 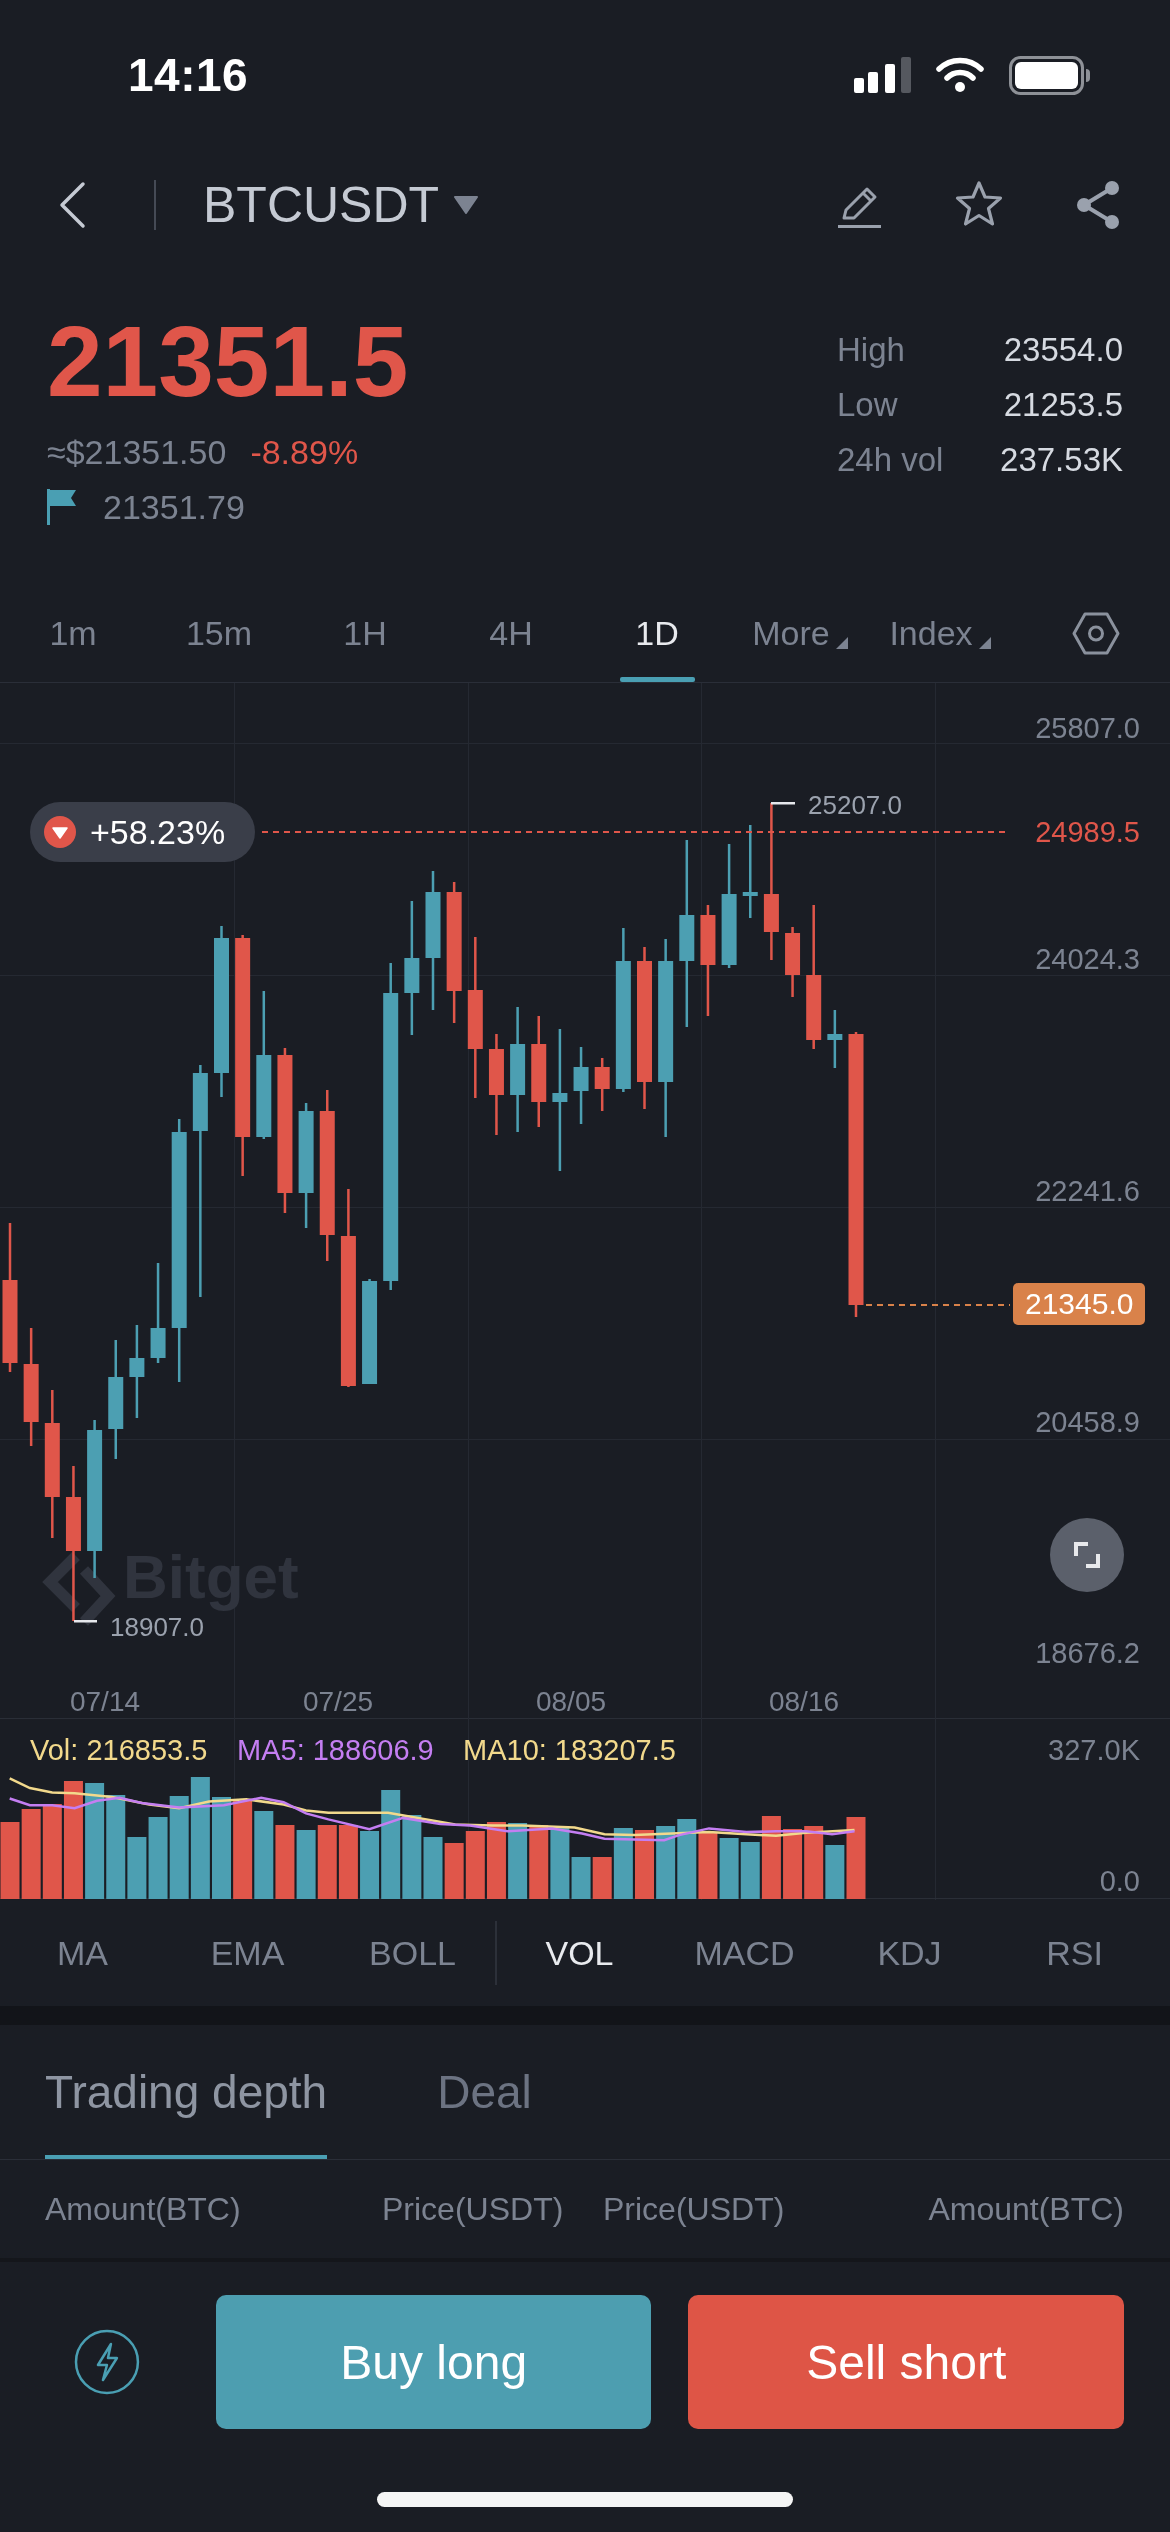 What do you see at coordinates (783, 803) in the screenshot?
I see `high-marker` at bounding box center [783, 803].